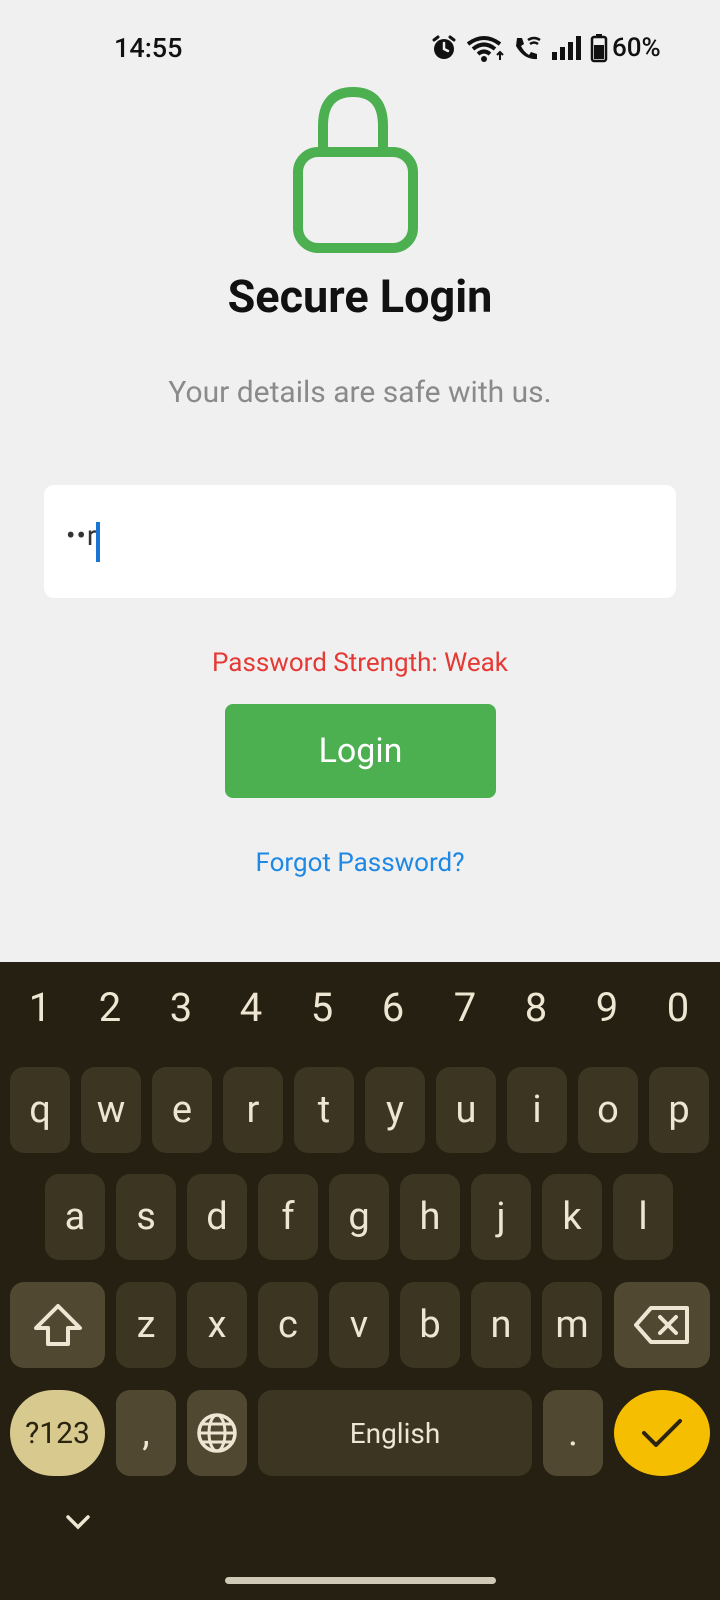 This screenshot has width=720, height=1600. I want to click on wifi-call-icon, so click(528, 48).